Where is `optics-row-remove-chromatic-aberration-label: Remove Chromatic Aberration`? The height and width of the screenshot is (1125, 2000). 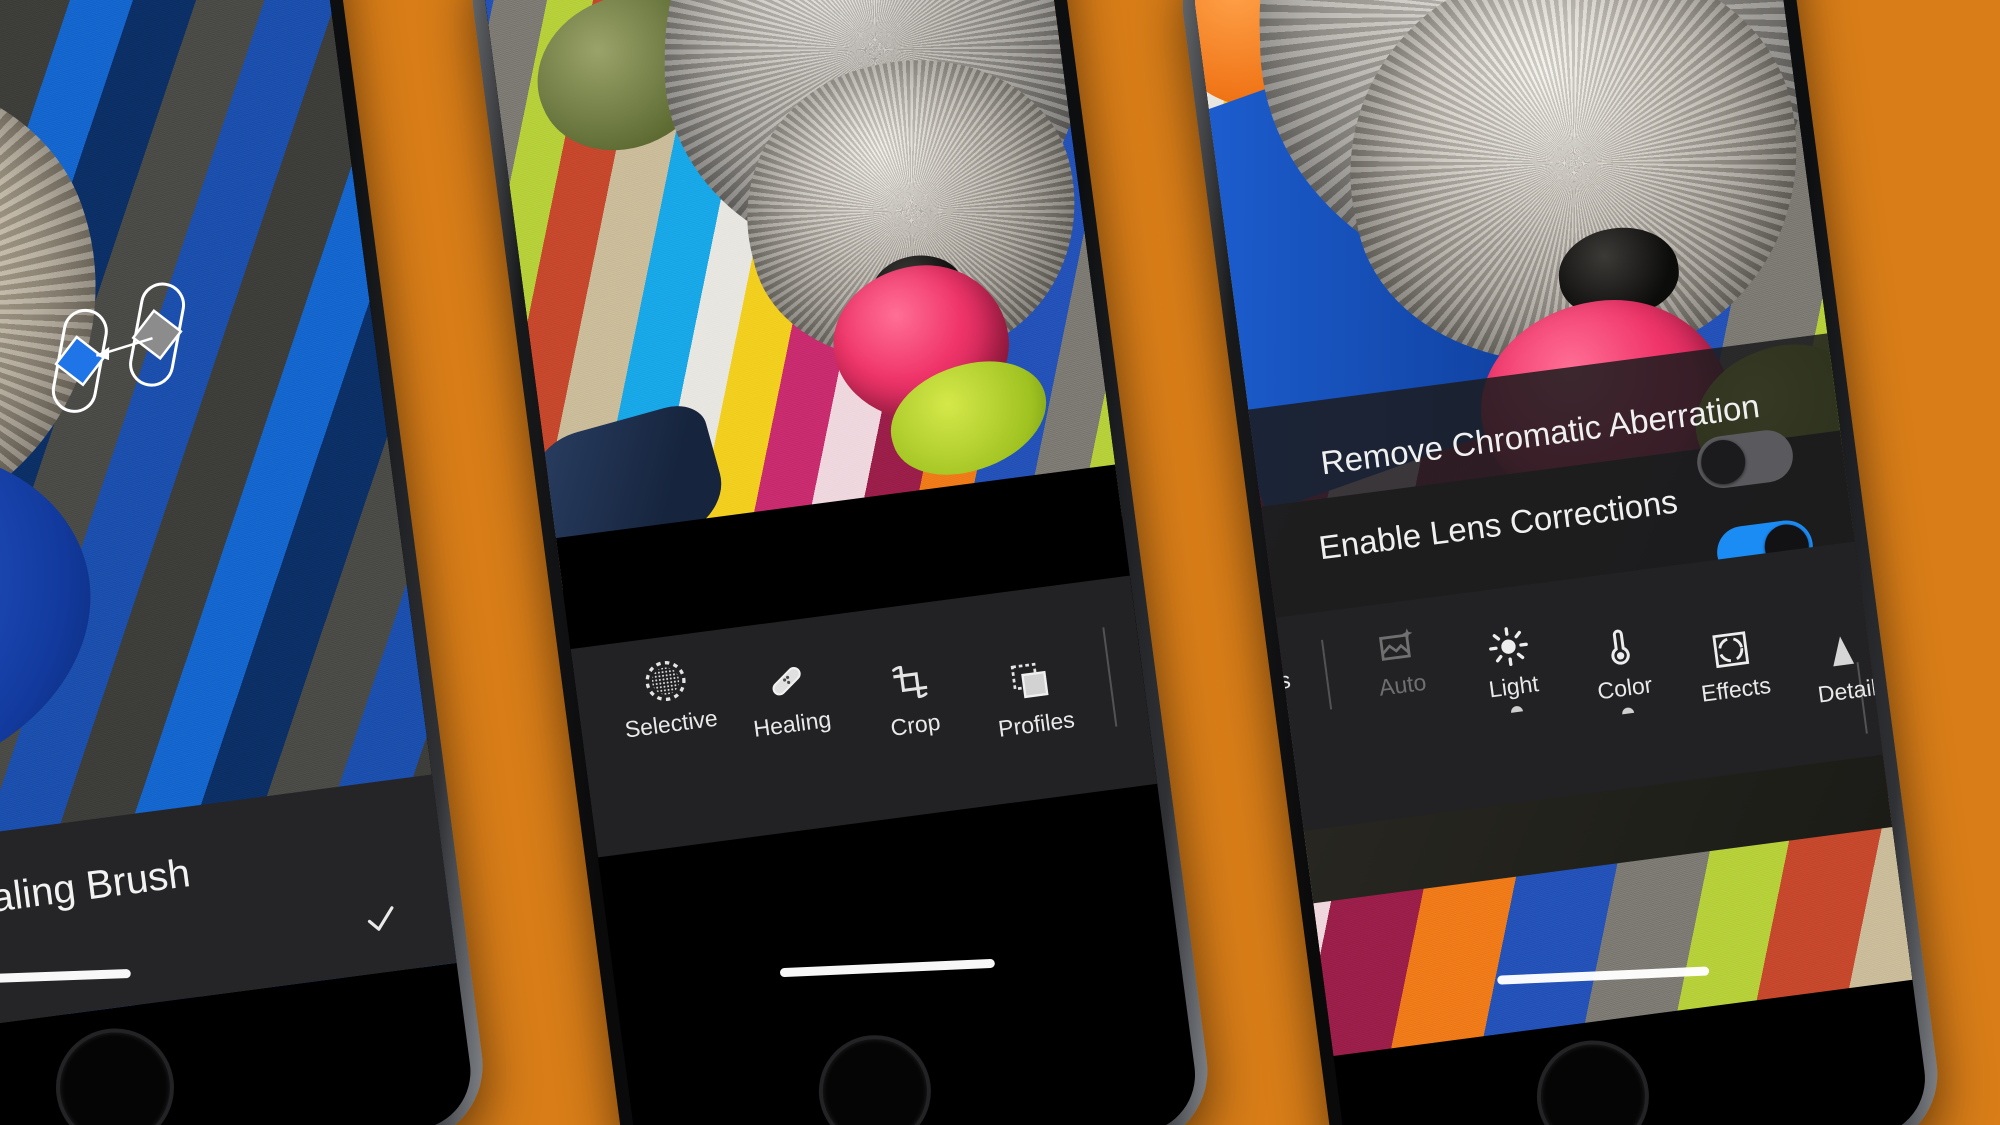
optics-row-remove-chromatic-aberration-label: Remove Chromatic Aberration is located at coordinates (1540, 434).